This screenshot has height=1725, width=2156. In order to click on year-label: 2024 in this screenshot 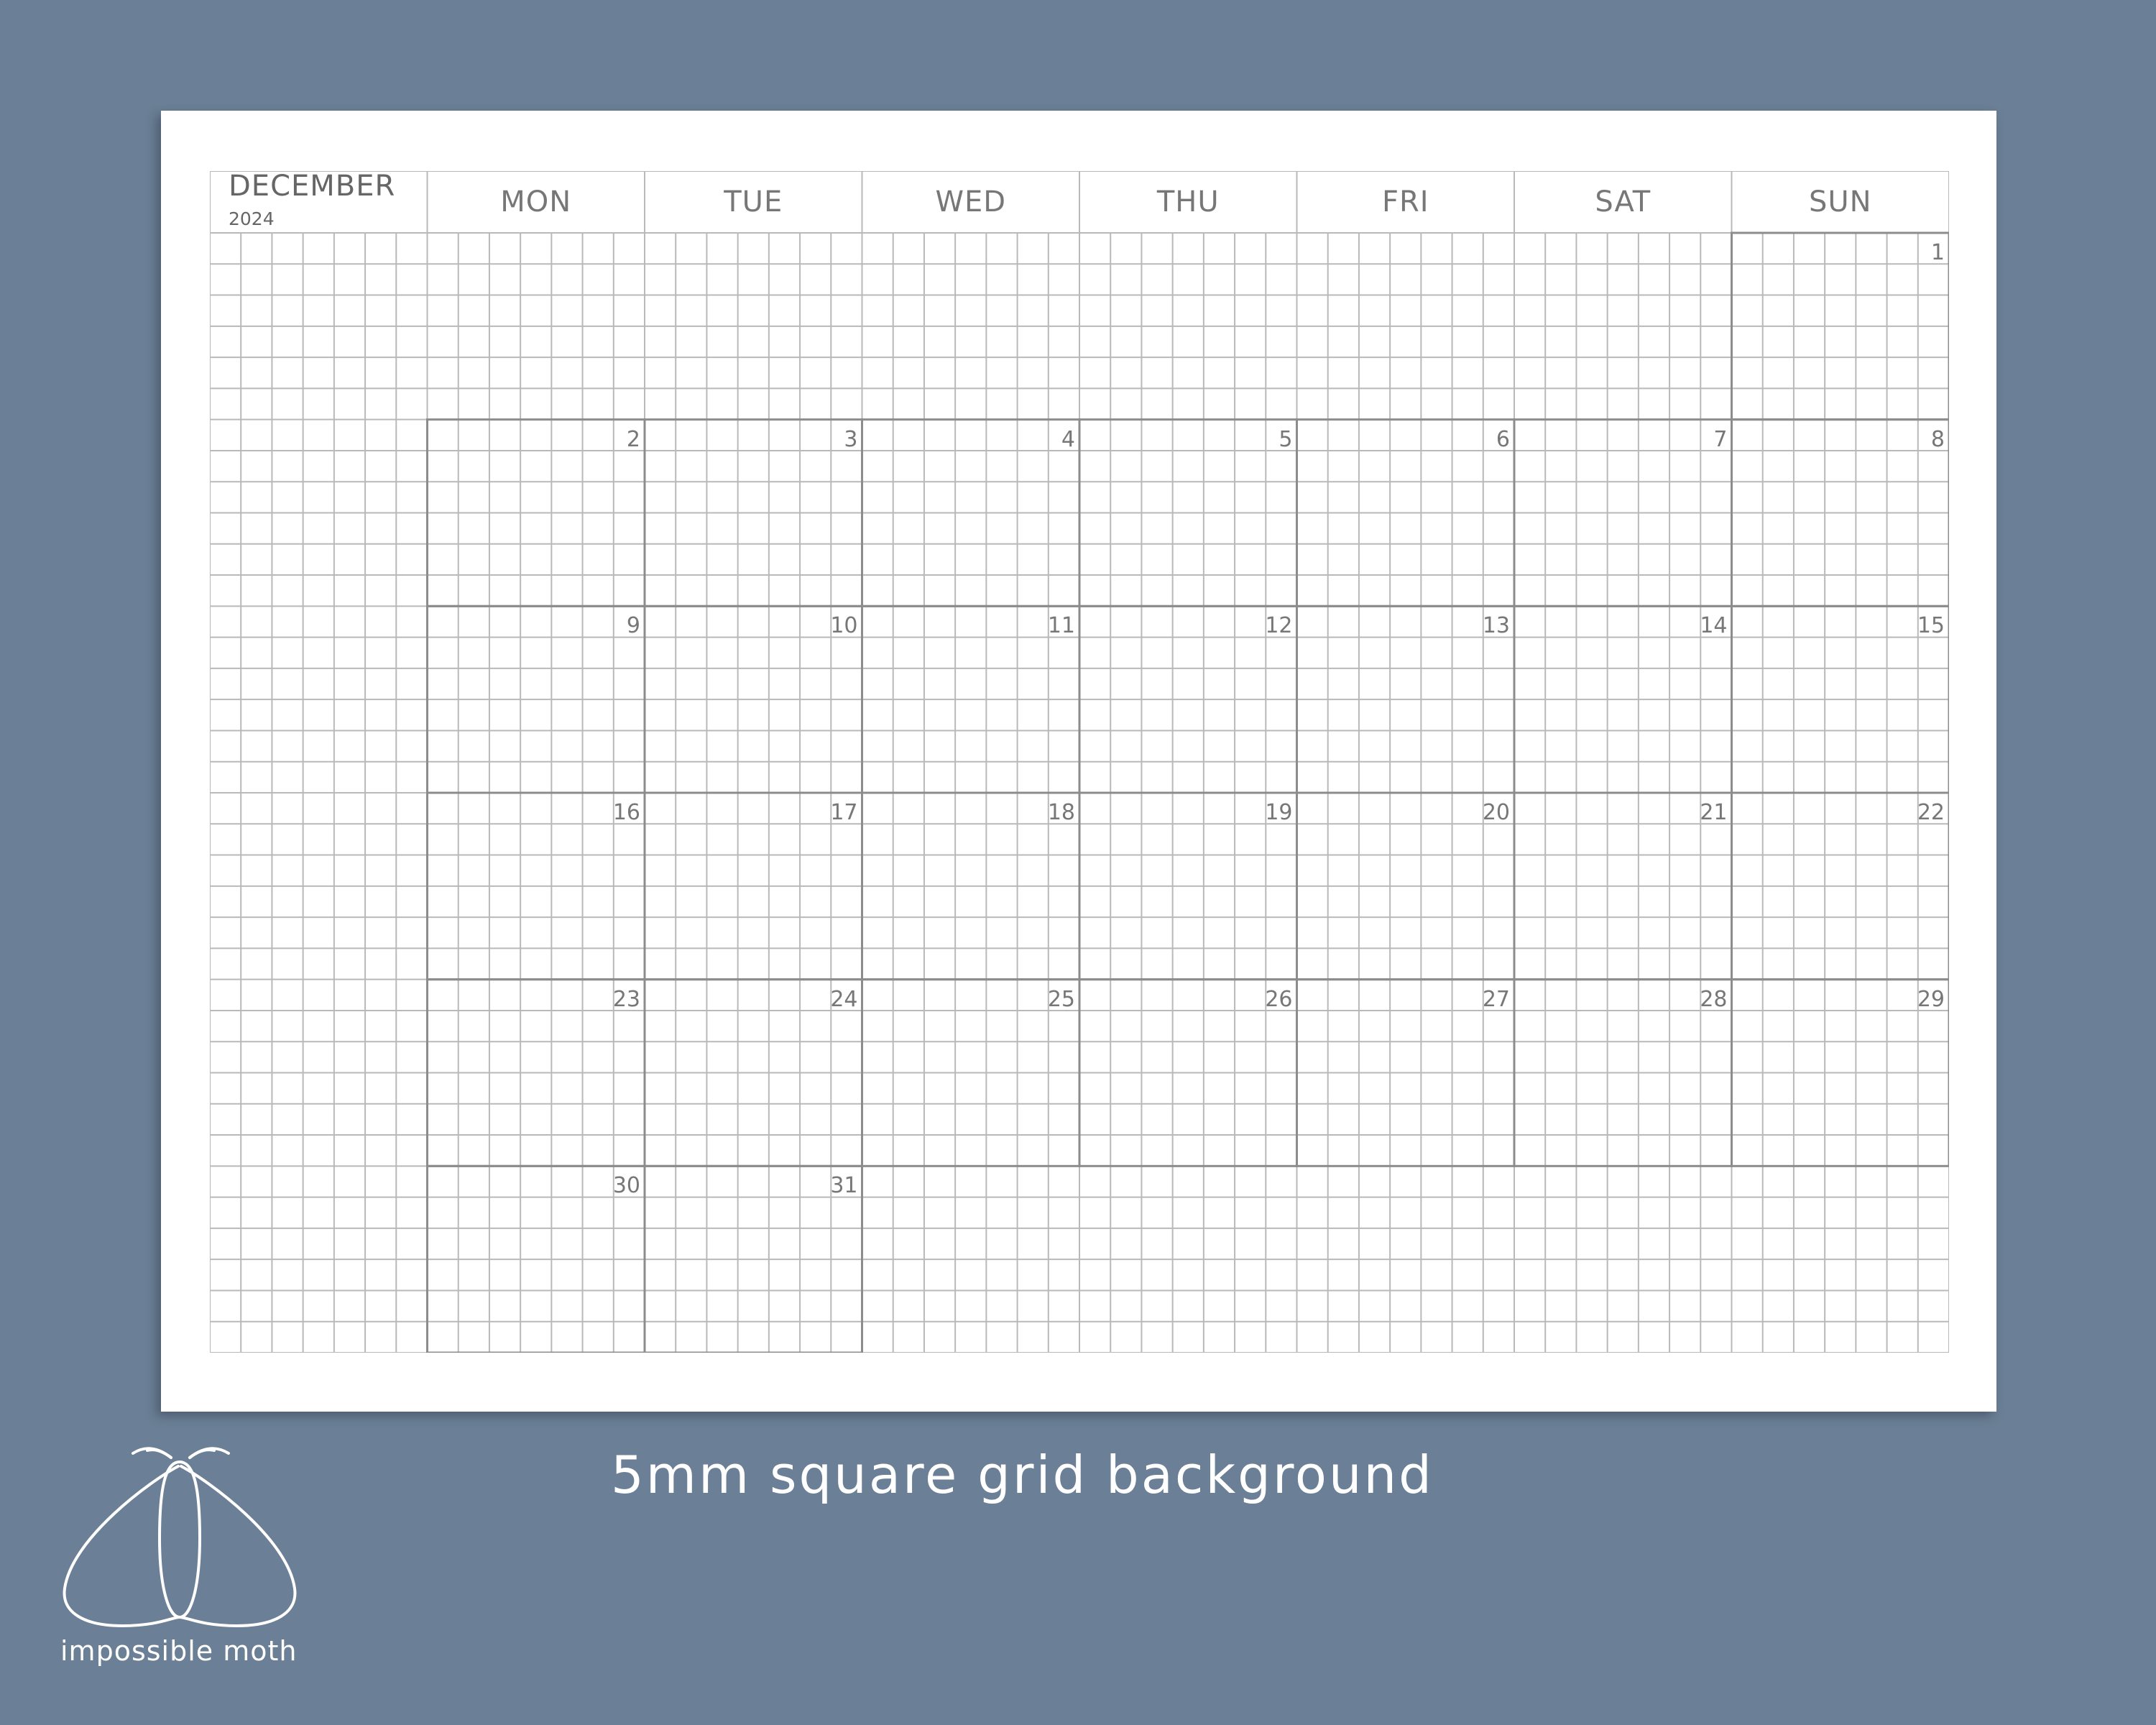, I will do `click(252, 218)`.